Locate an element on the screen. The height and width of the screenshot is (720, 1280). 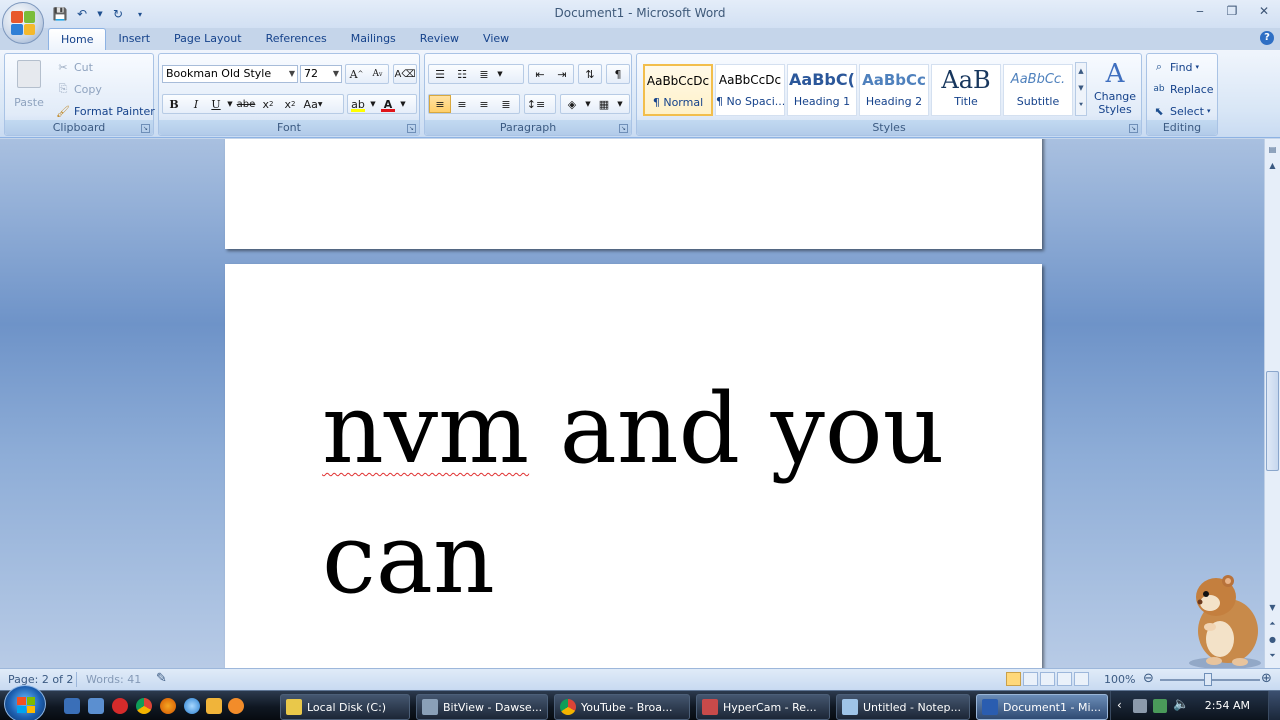
zoom-out-icon: ⊖ is located at coordinates (1148, 678).